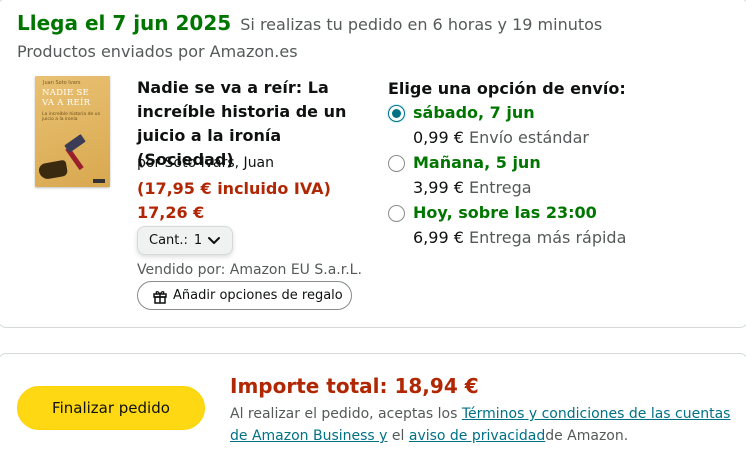  I want to click on legal-middle: el, so click(398, 436).